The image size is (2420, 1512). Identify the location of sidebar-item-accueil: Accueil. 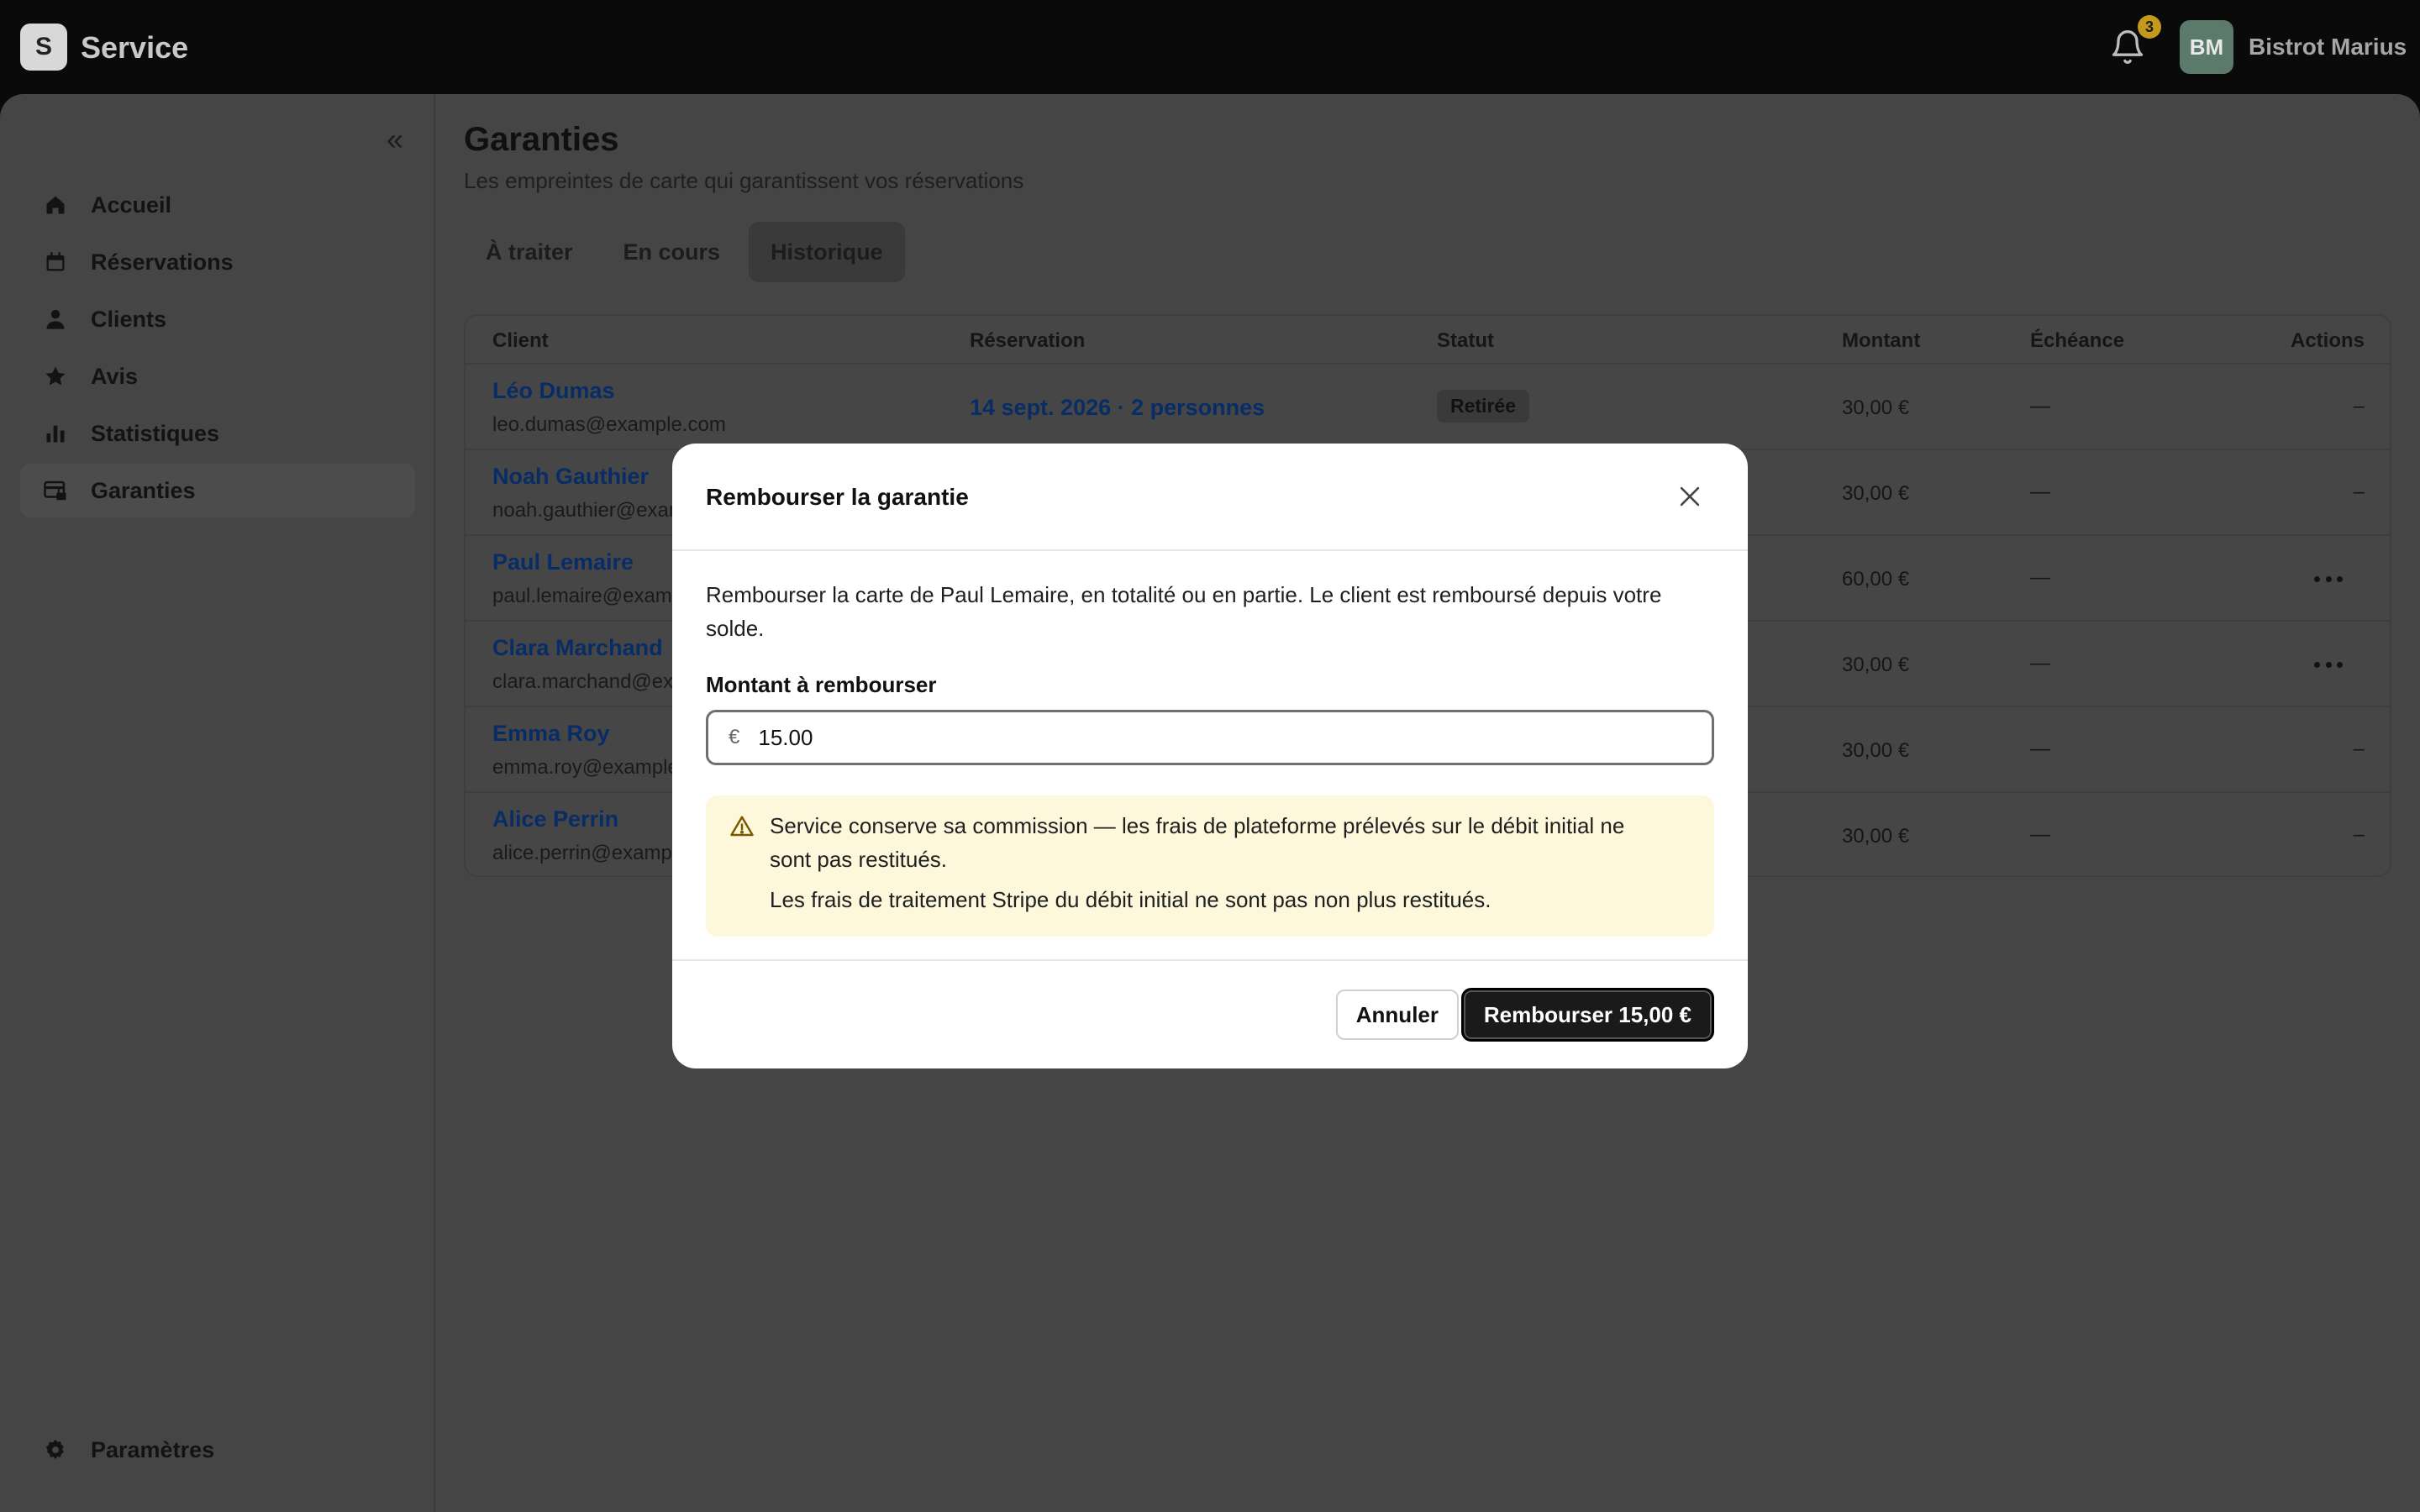
(218, 205).